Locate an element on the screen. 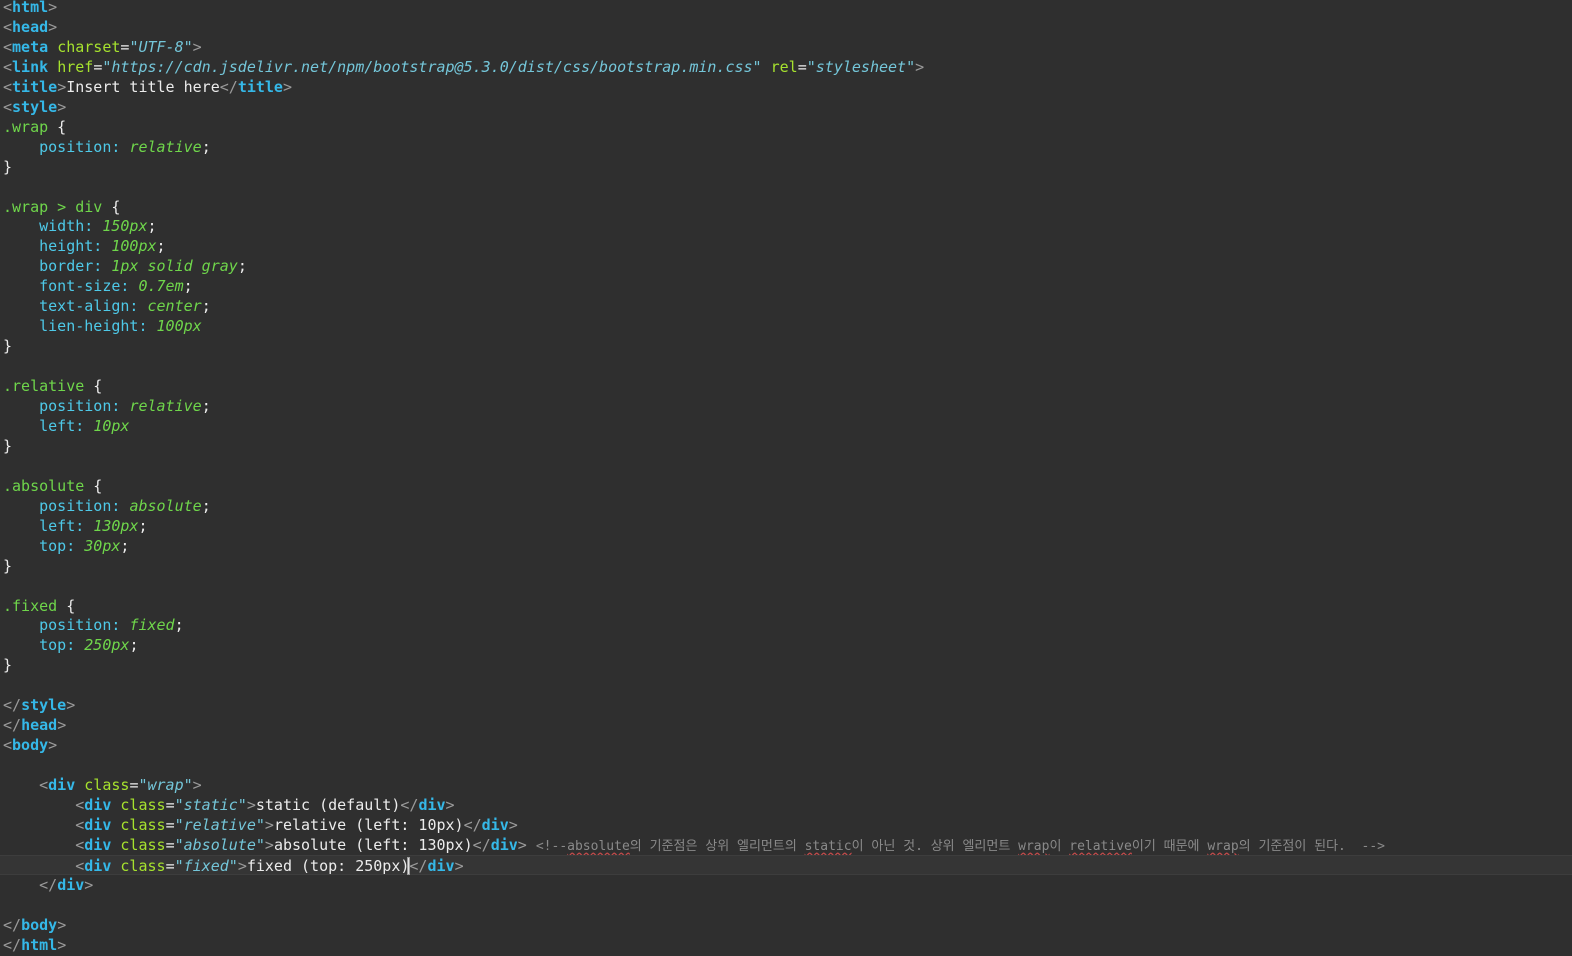 The height and width of the screenshot is (956, 1572). code-token: </ is located at coordinates (12, 725).